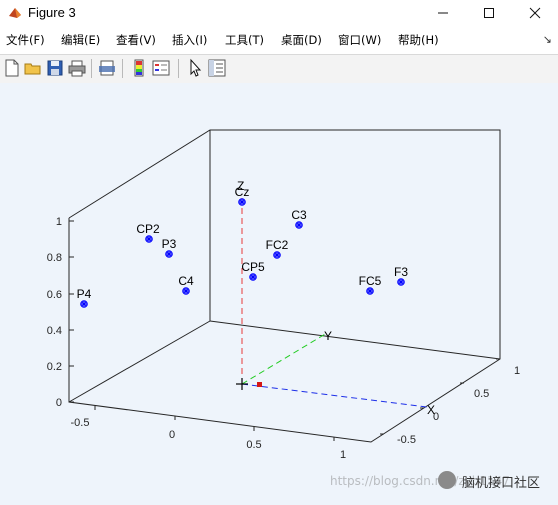 The image size is (558, 505). What do you see at coordinates (244, 40) in the screenshot?
I see `menu-tools: 工具(T)` at bounding box center [244, 40].